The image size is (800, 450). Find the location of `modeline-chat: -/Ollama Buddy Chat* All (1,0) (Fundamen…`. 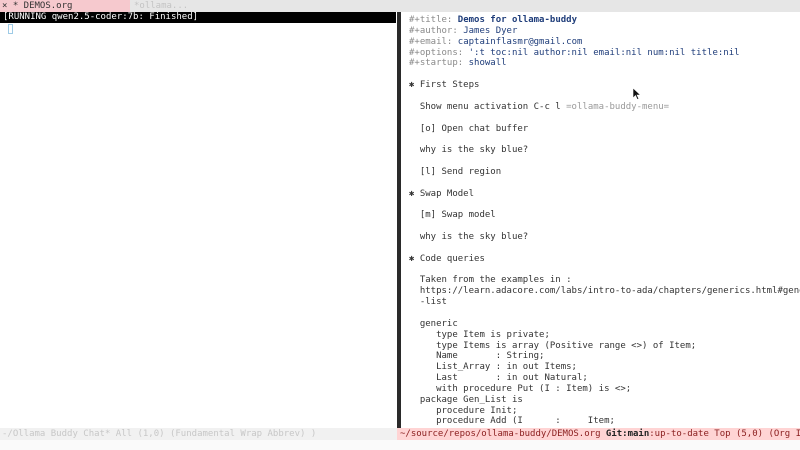

modeline-chat: -/Ollama Buddy Chat* All (1,0) (Fundamen… is located at coordinates (198, 434).